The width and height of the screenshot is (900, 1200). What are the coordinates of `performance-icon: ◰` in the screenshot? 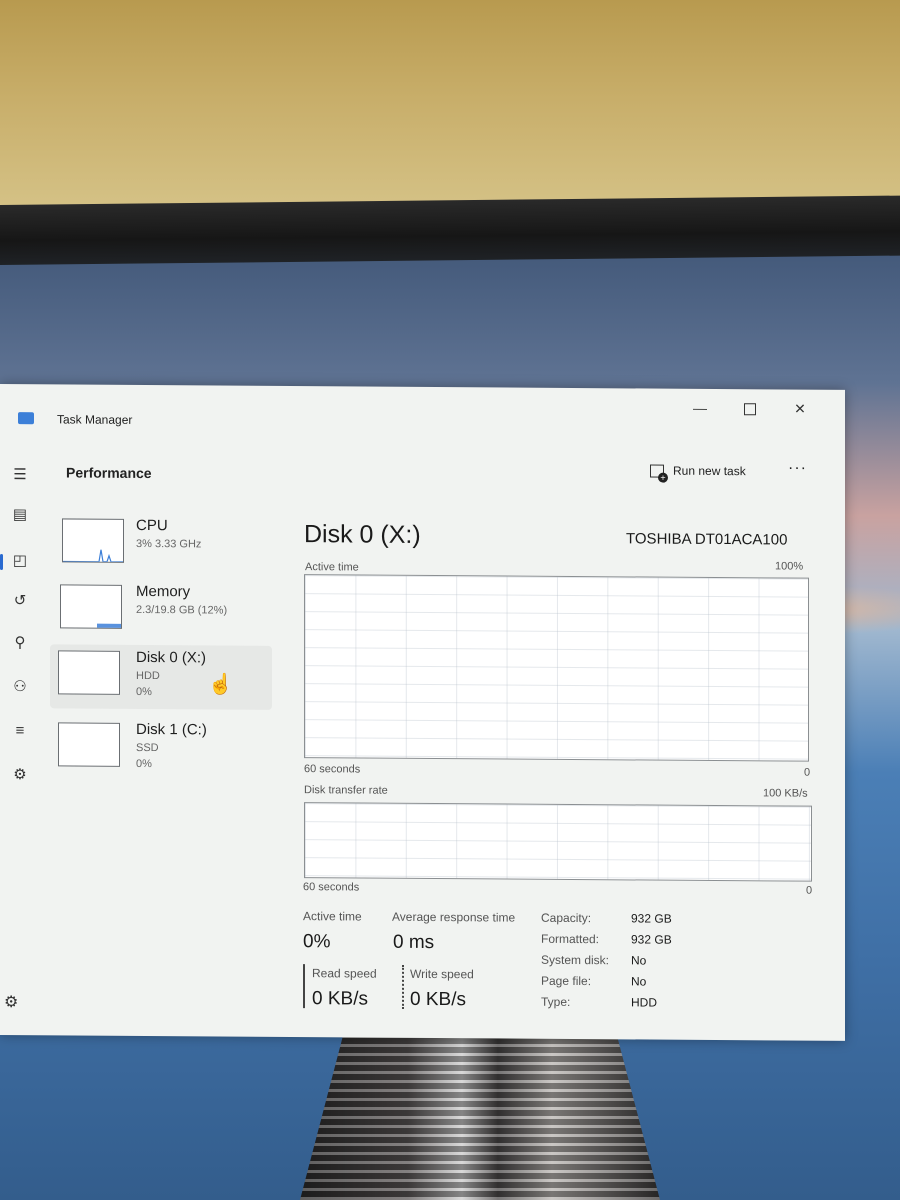 It's located at (20, 561).